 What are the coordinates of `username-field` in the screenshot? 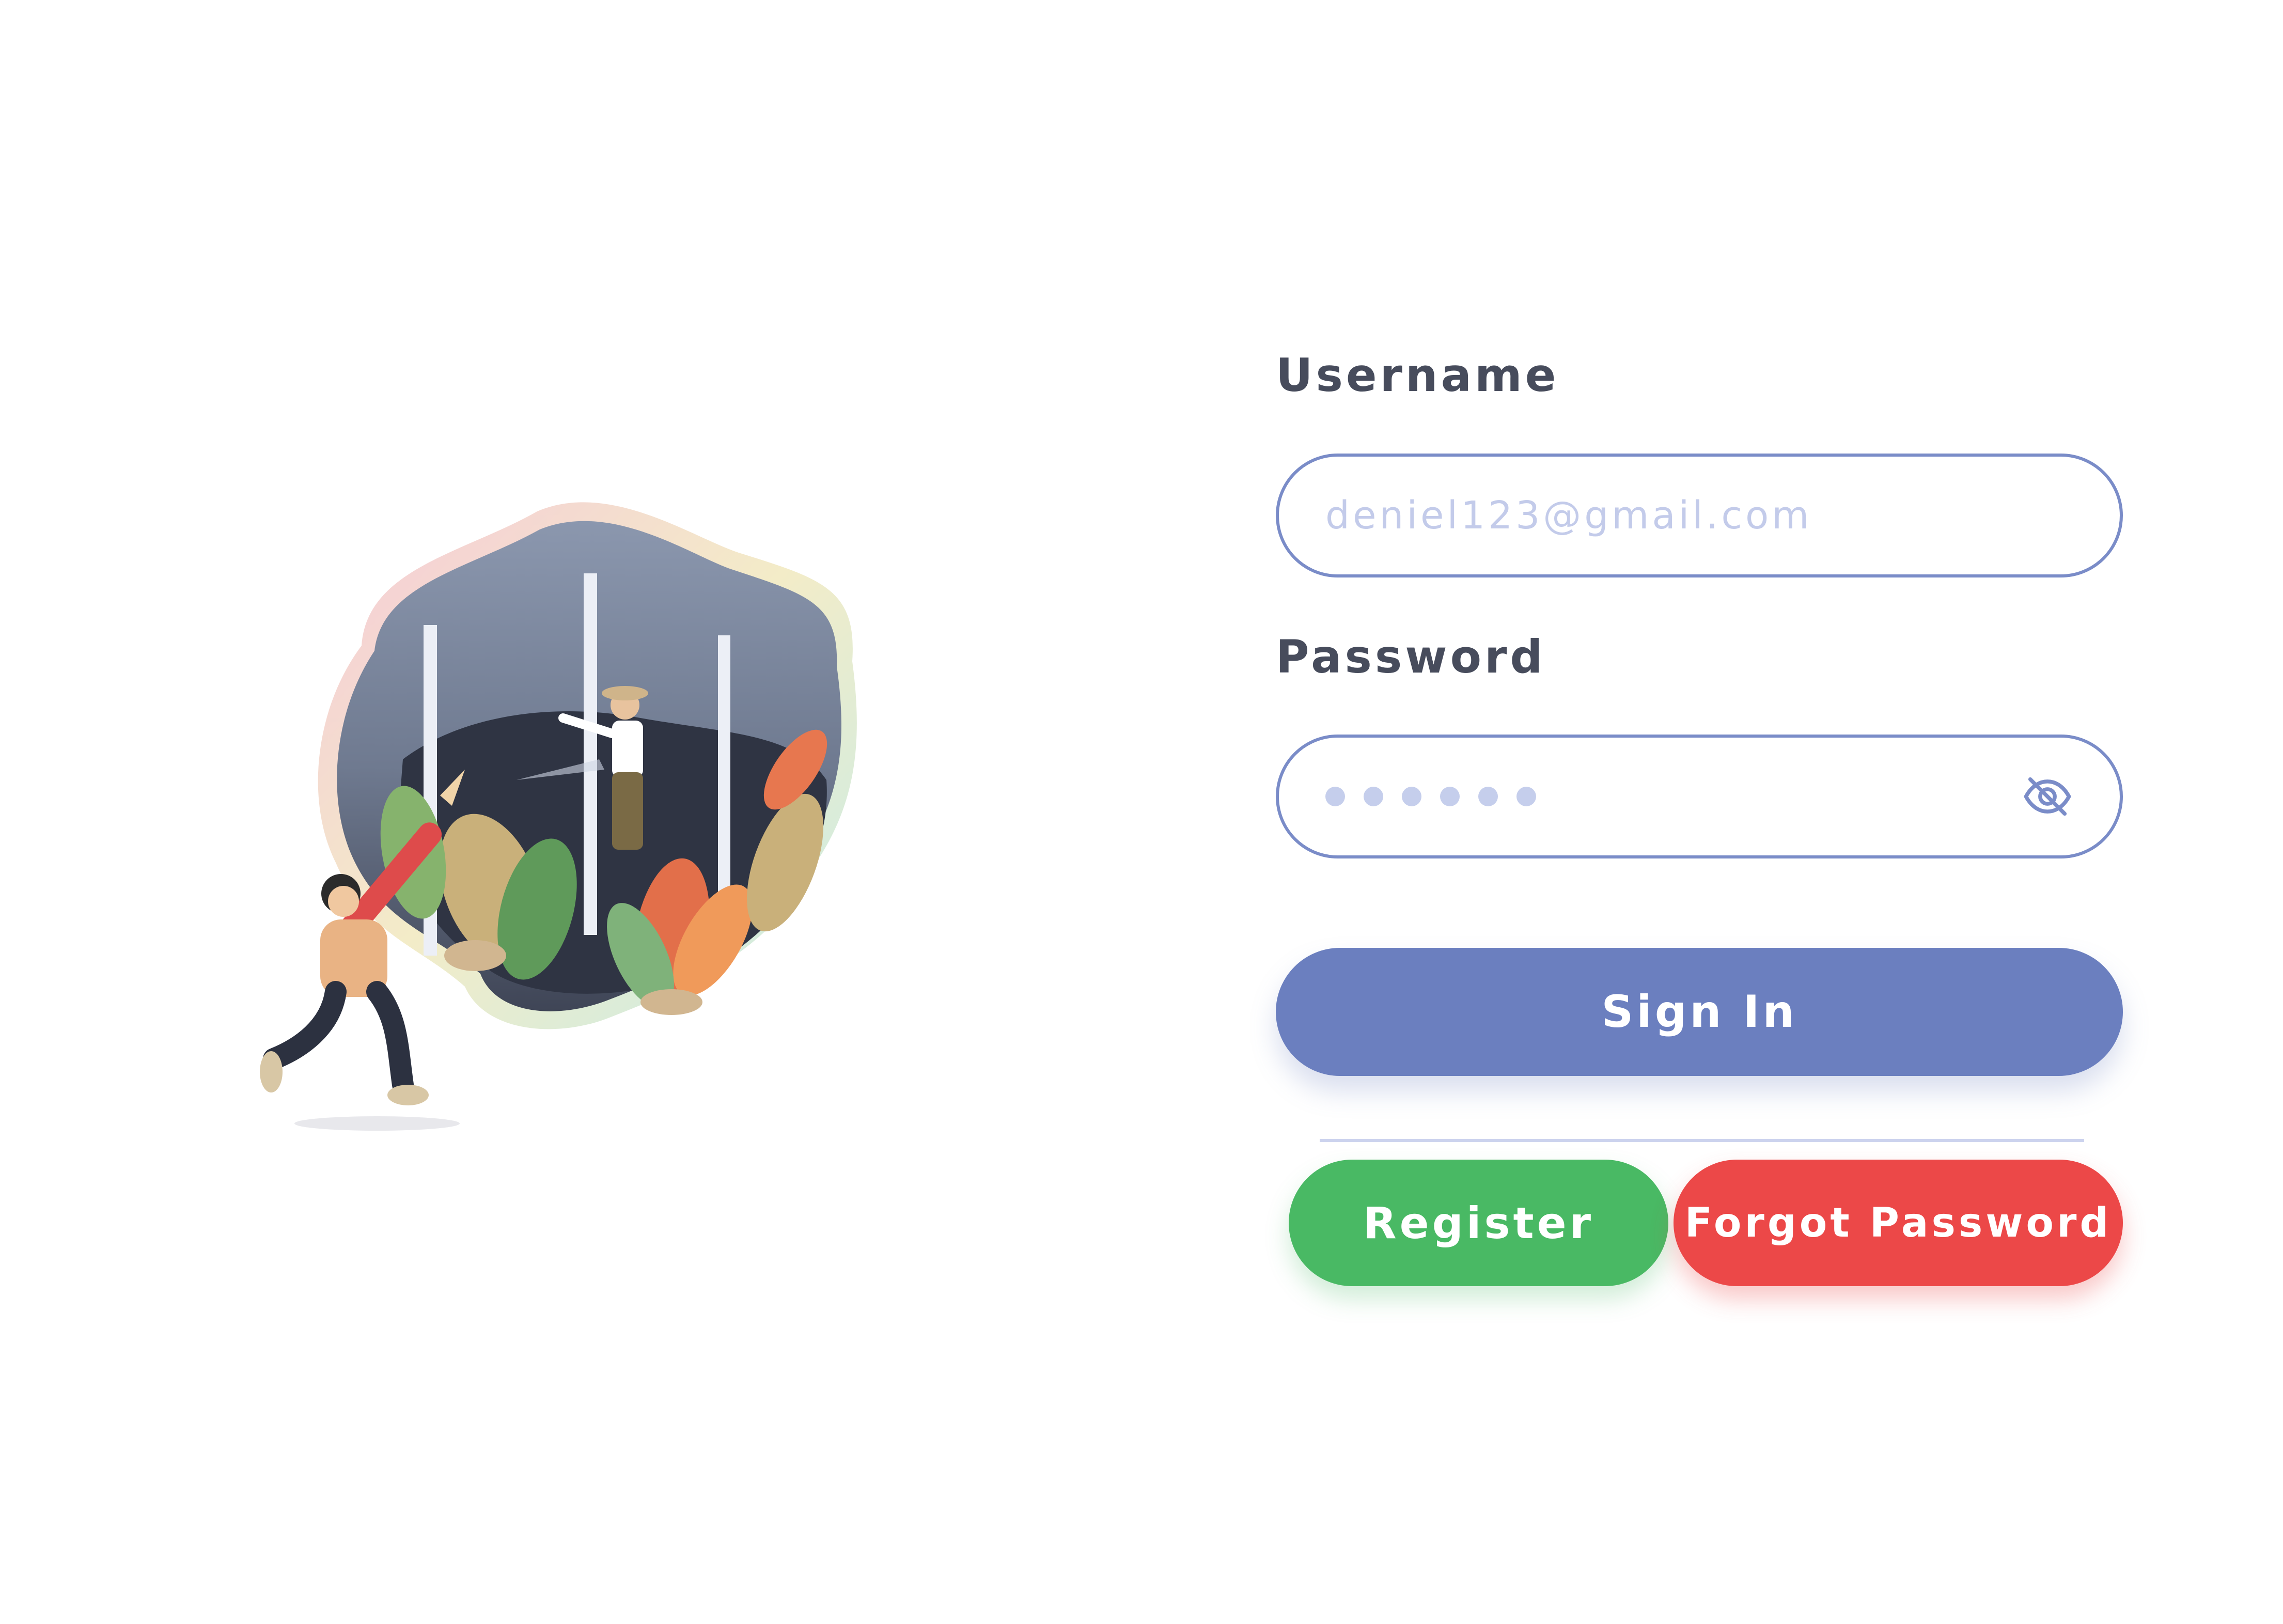 It's located at (1700, 515).